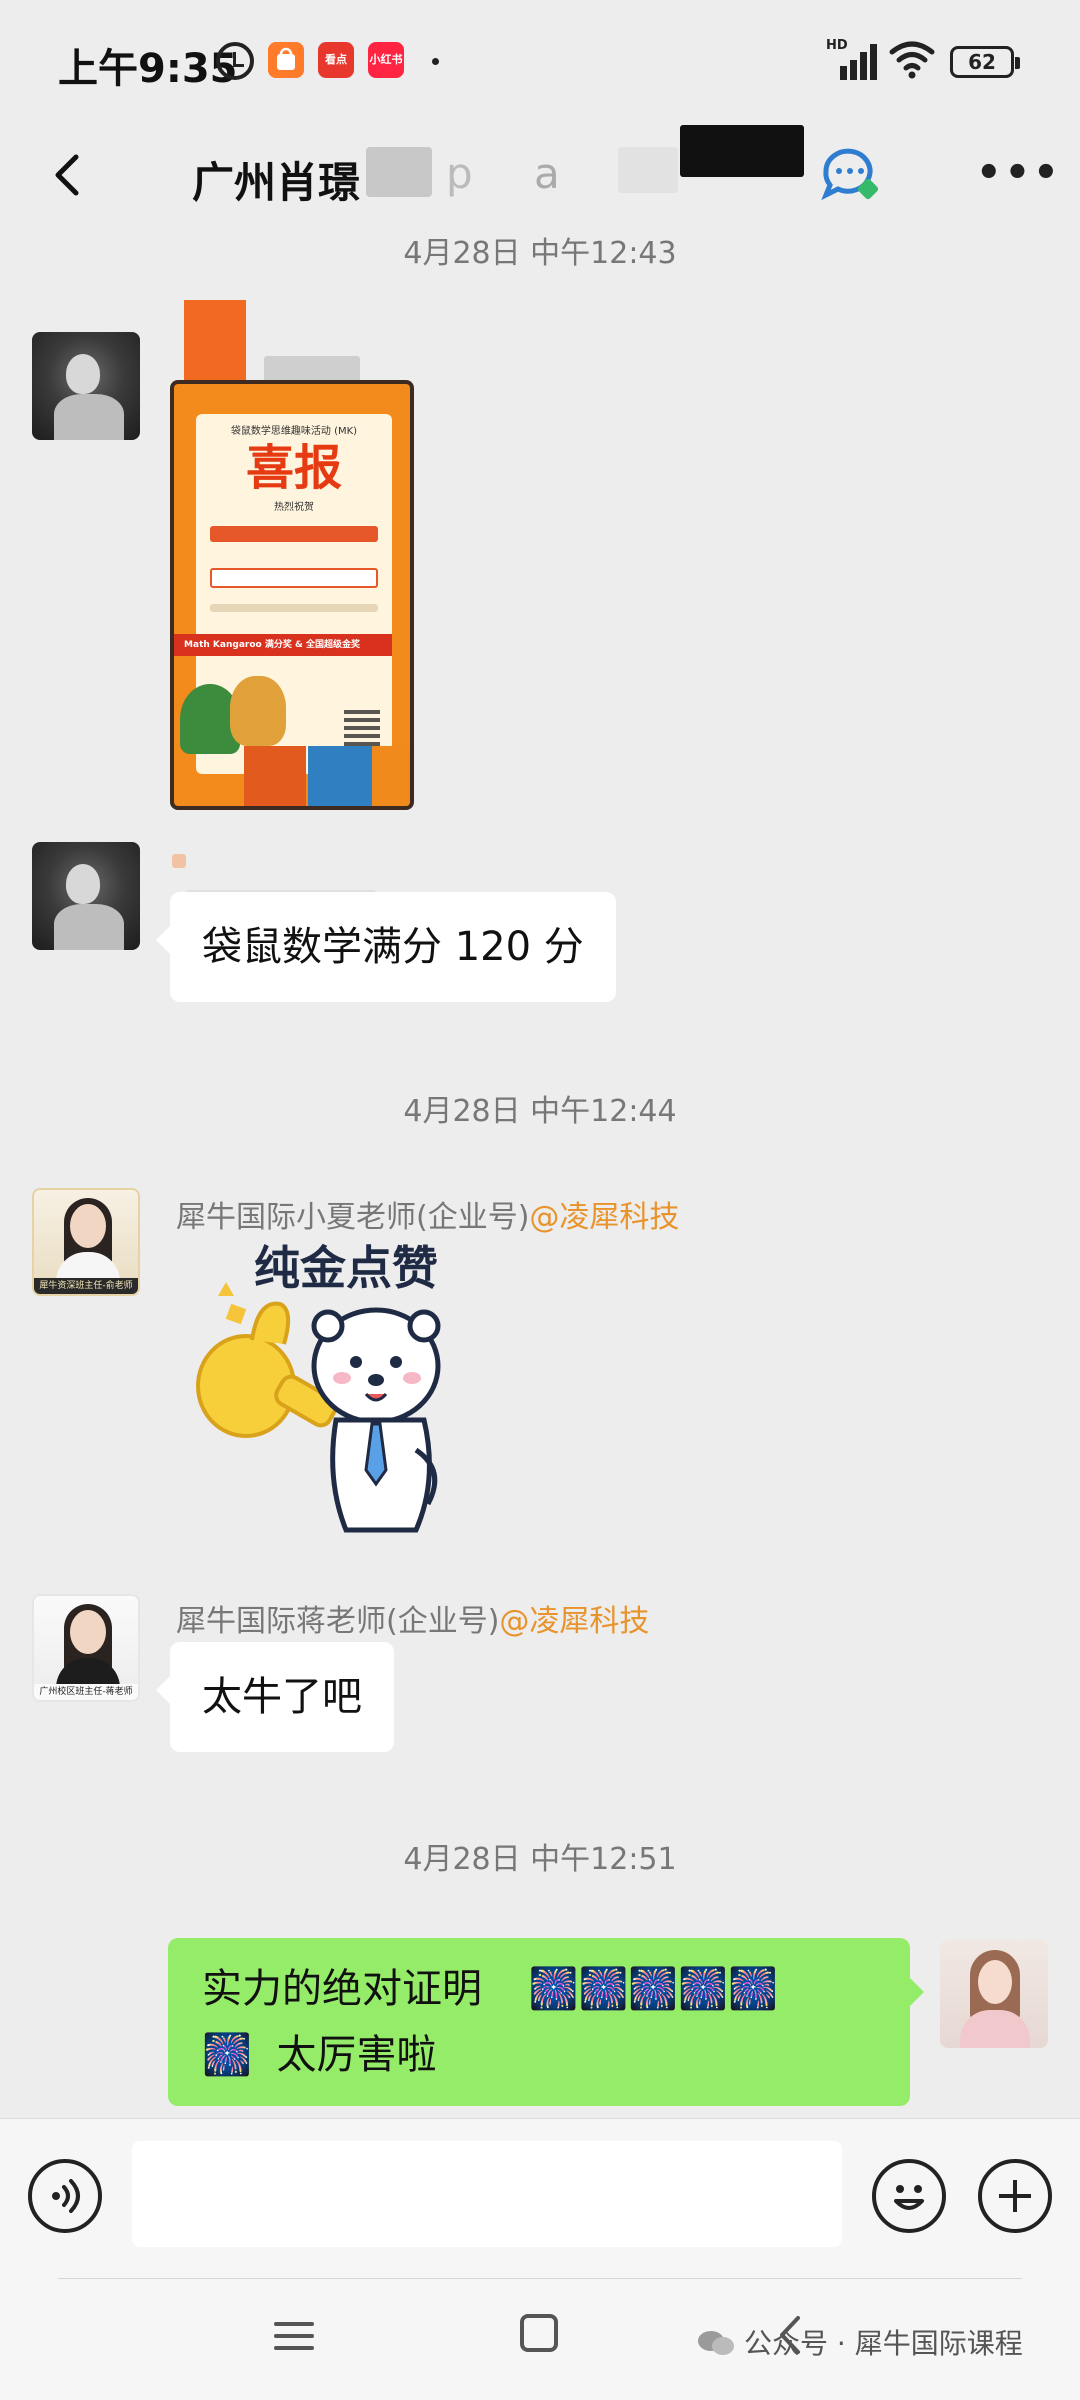 Image resolution: width=1080 pixels, height=2400 pixels. Describe the element at coordinates (275, 1697) in the screenshot. I see `message-bubble: 太牛了吧` at that location.